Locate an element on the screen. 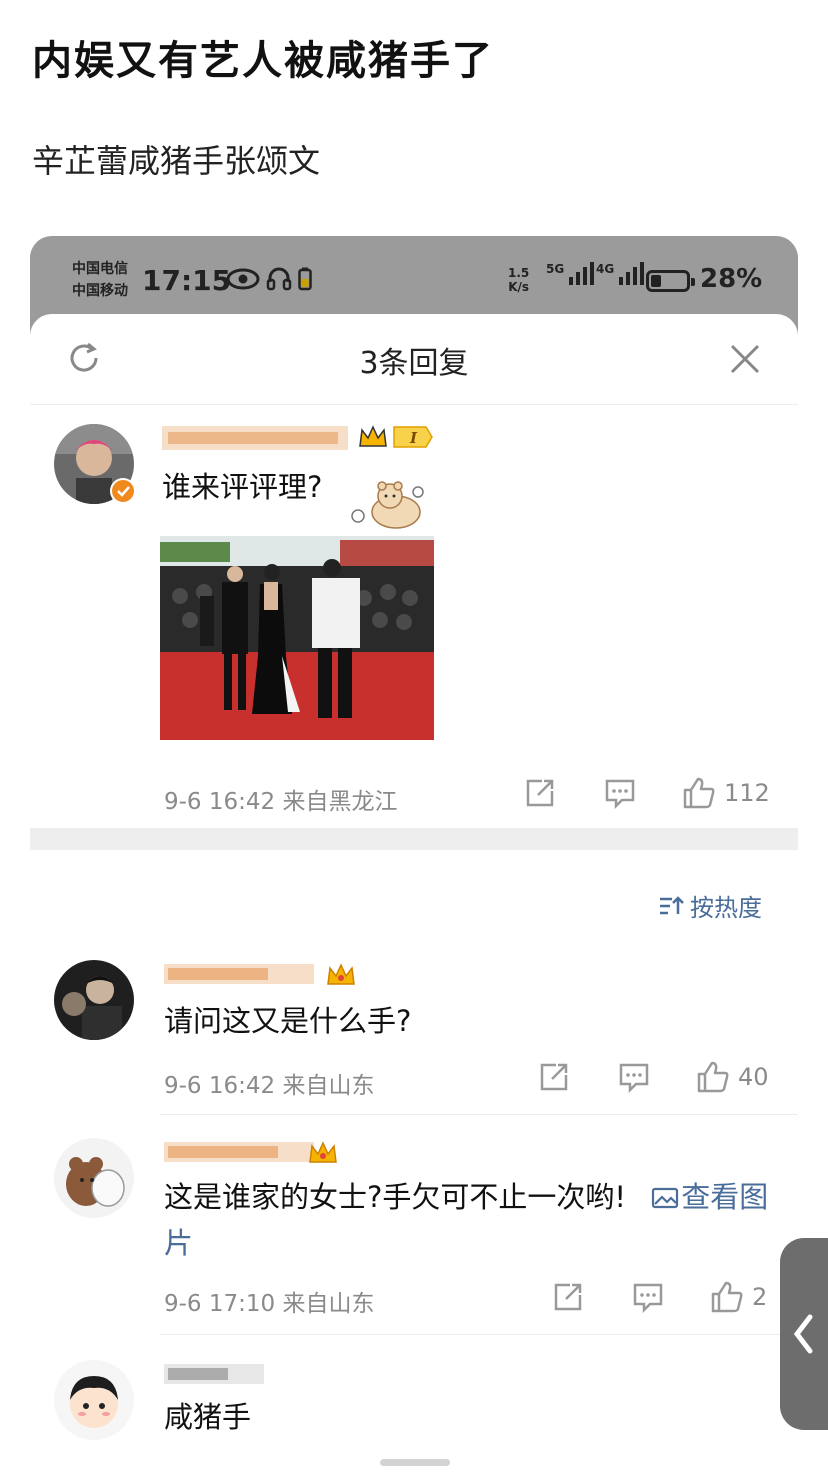  close-icon is located at coordinates (745, 359).